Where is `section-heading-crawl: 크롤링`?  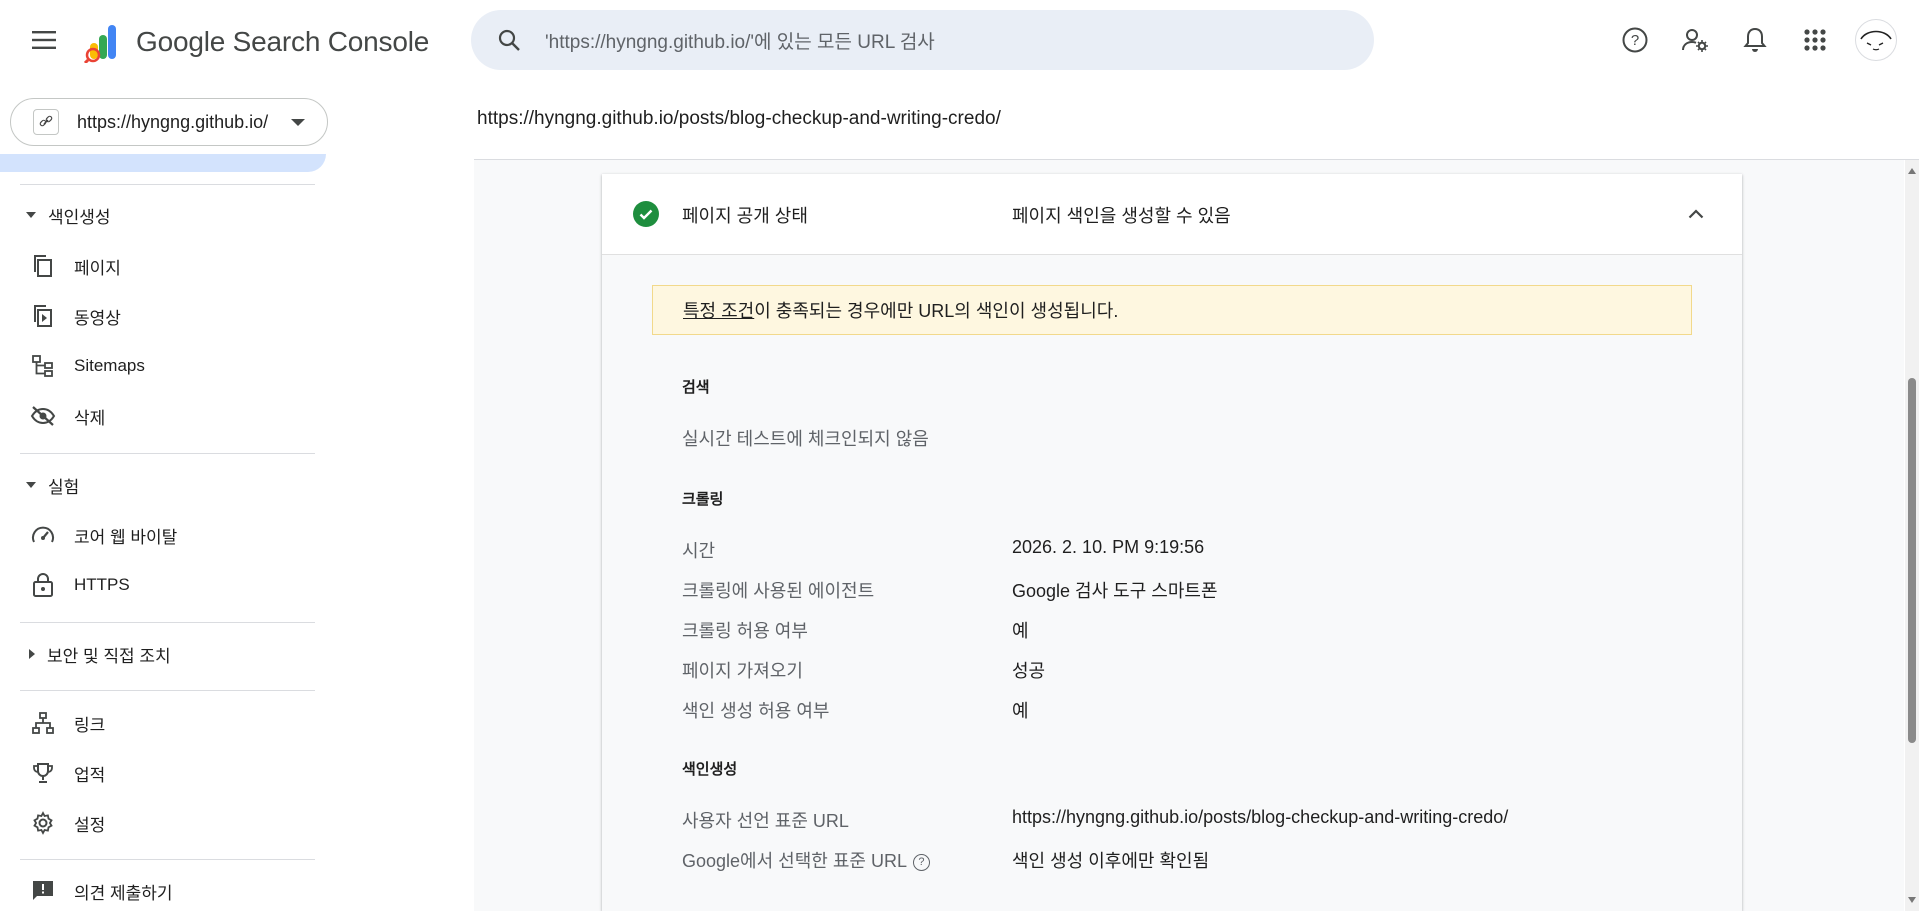 section-heading-crawl: 크롤링 is located at coordinates (703, 499).